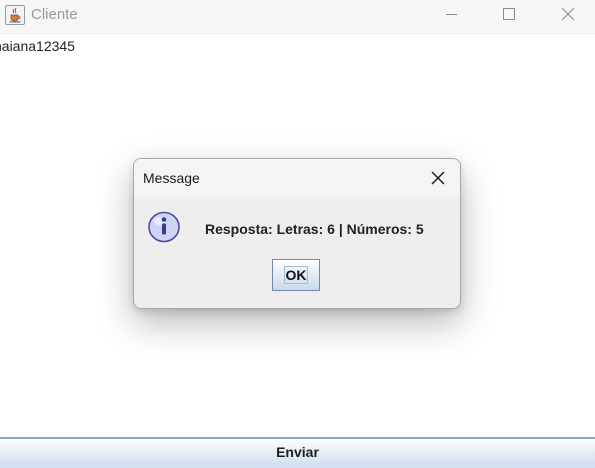 This screenshot has width=595, height=468. What do you see at coordinates (54, 14) in the screenshot?
I see `window-title: Cliente` at bounding box center [54, 14].